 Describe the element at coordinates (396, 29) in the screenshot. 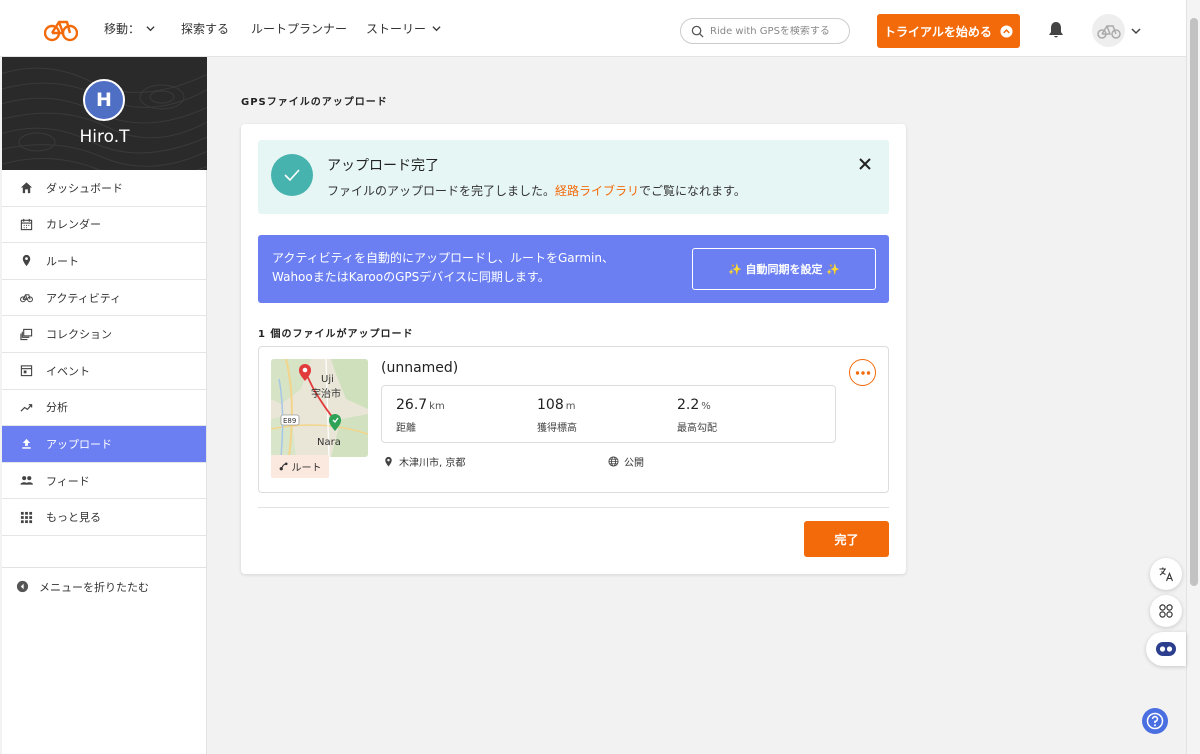

I see `nav-stories-label: ストーリー` at that location.